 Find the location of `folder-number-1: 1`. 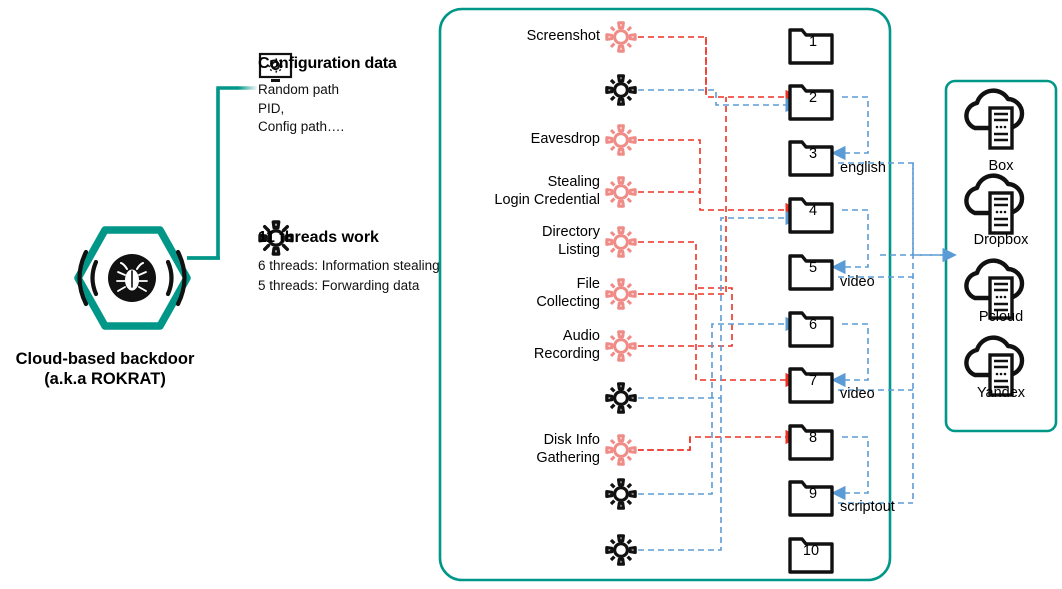

folder-number-1: 1 is located at coordinates (813, 42).